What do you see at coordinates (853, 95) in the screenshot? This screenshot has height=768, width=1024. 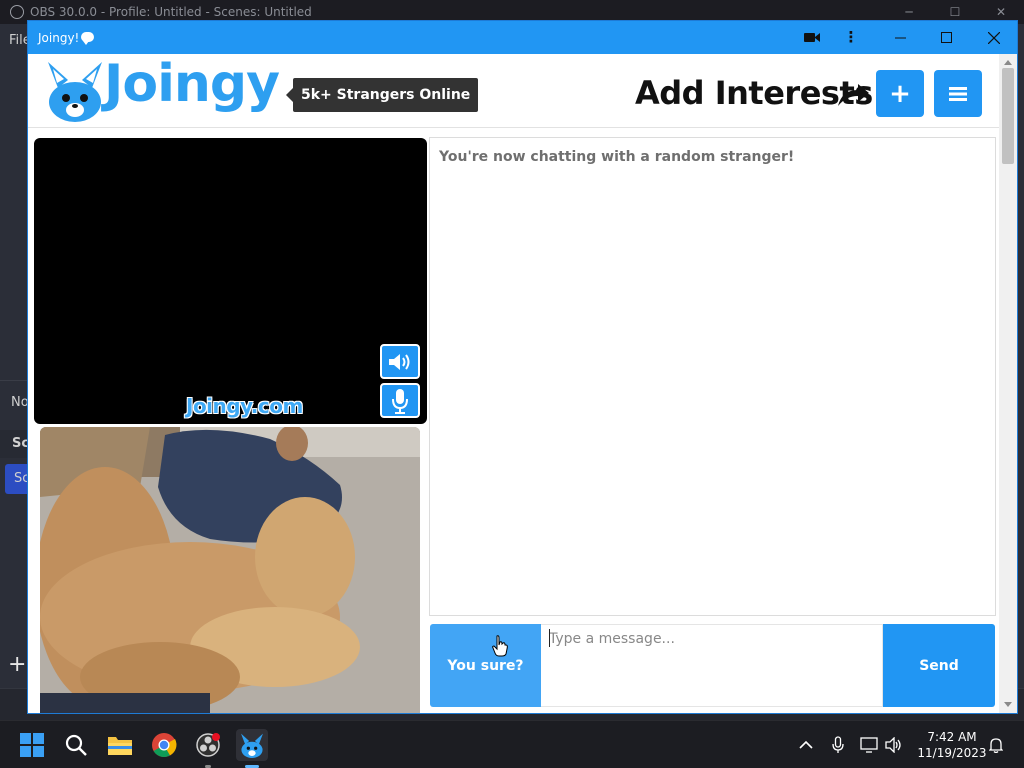 I see `curved-arrow-icon` at bounding box center [853, 95].